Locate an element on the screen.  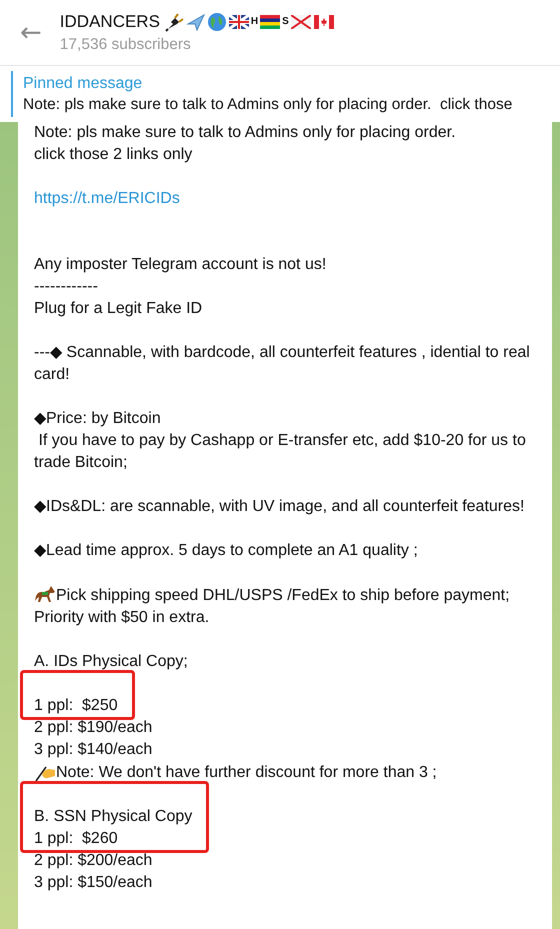
message-text: ------------ is located at coordinates (66, 287).